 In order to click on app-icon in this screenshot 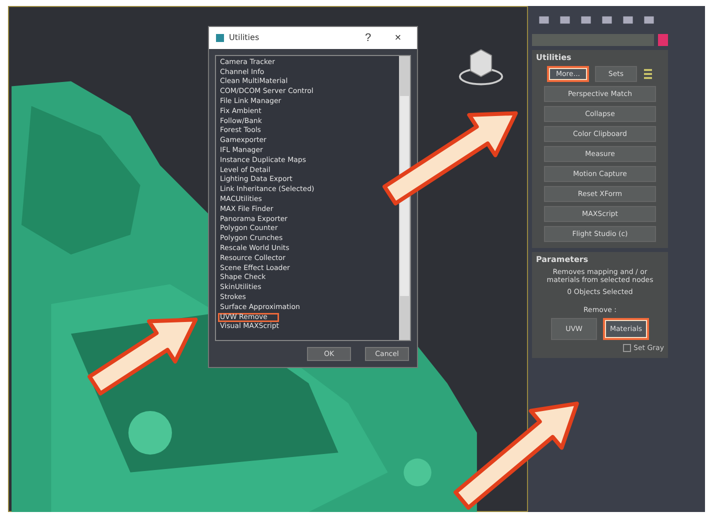, I will do `click(220, 37)`.